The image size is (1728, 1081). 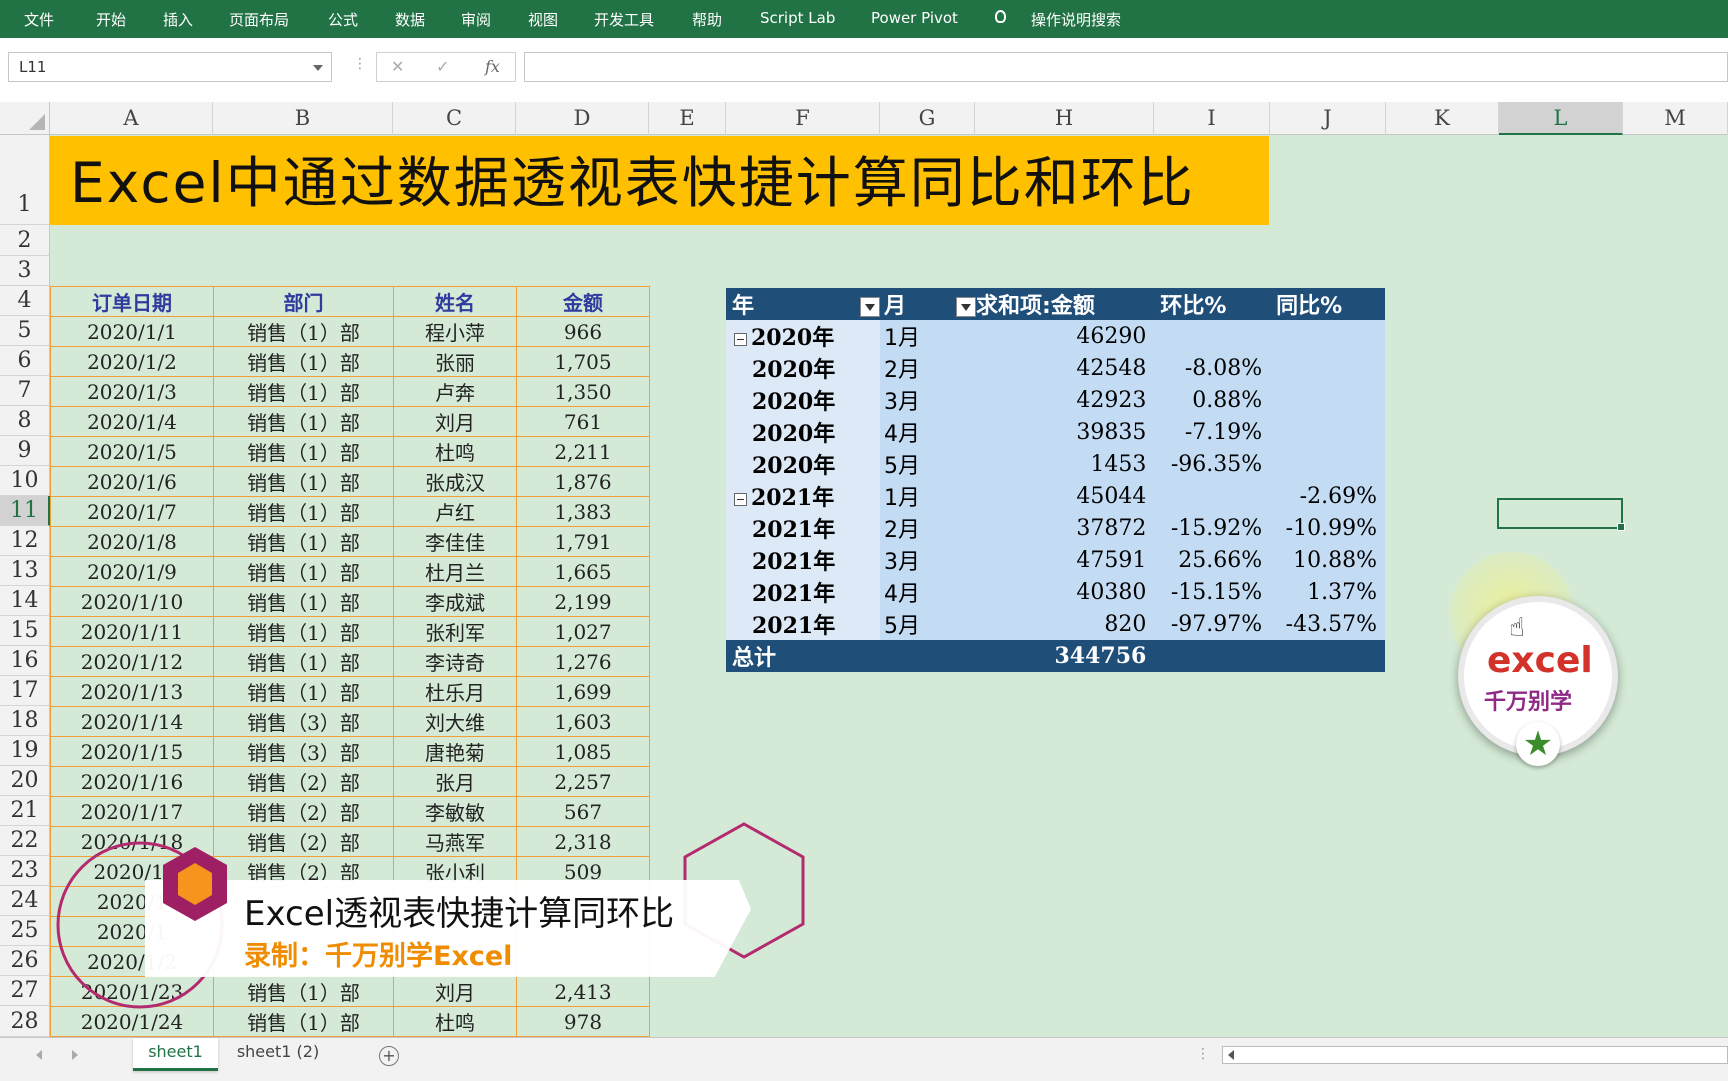 I want to click on tab-page-layout: 页面布局, so click(x=259, y=19).